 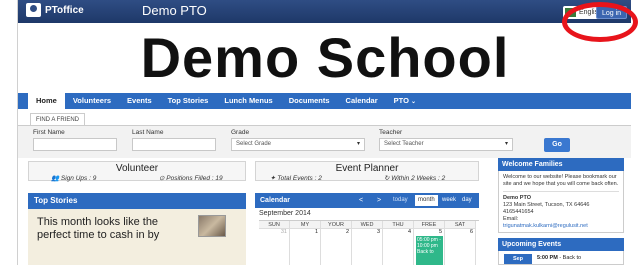 What do you see at coordinates (561, 226) in the screenshot?
I see `email-link: trigunatmak.kulkarni@regulusit.net` at bounding box center [561, 226].